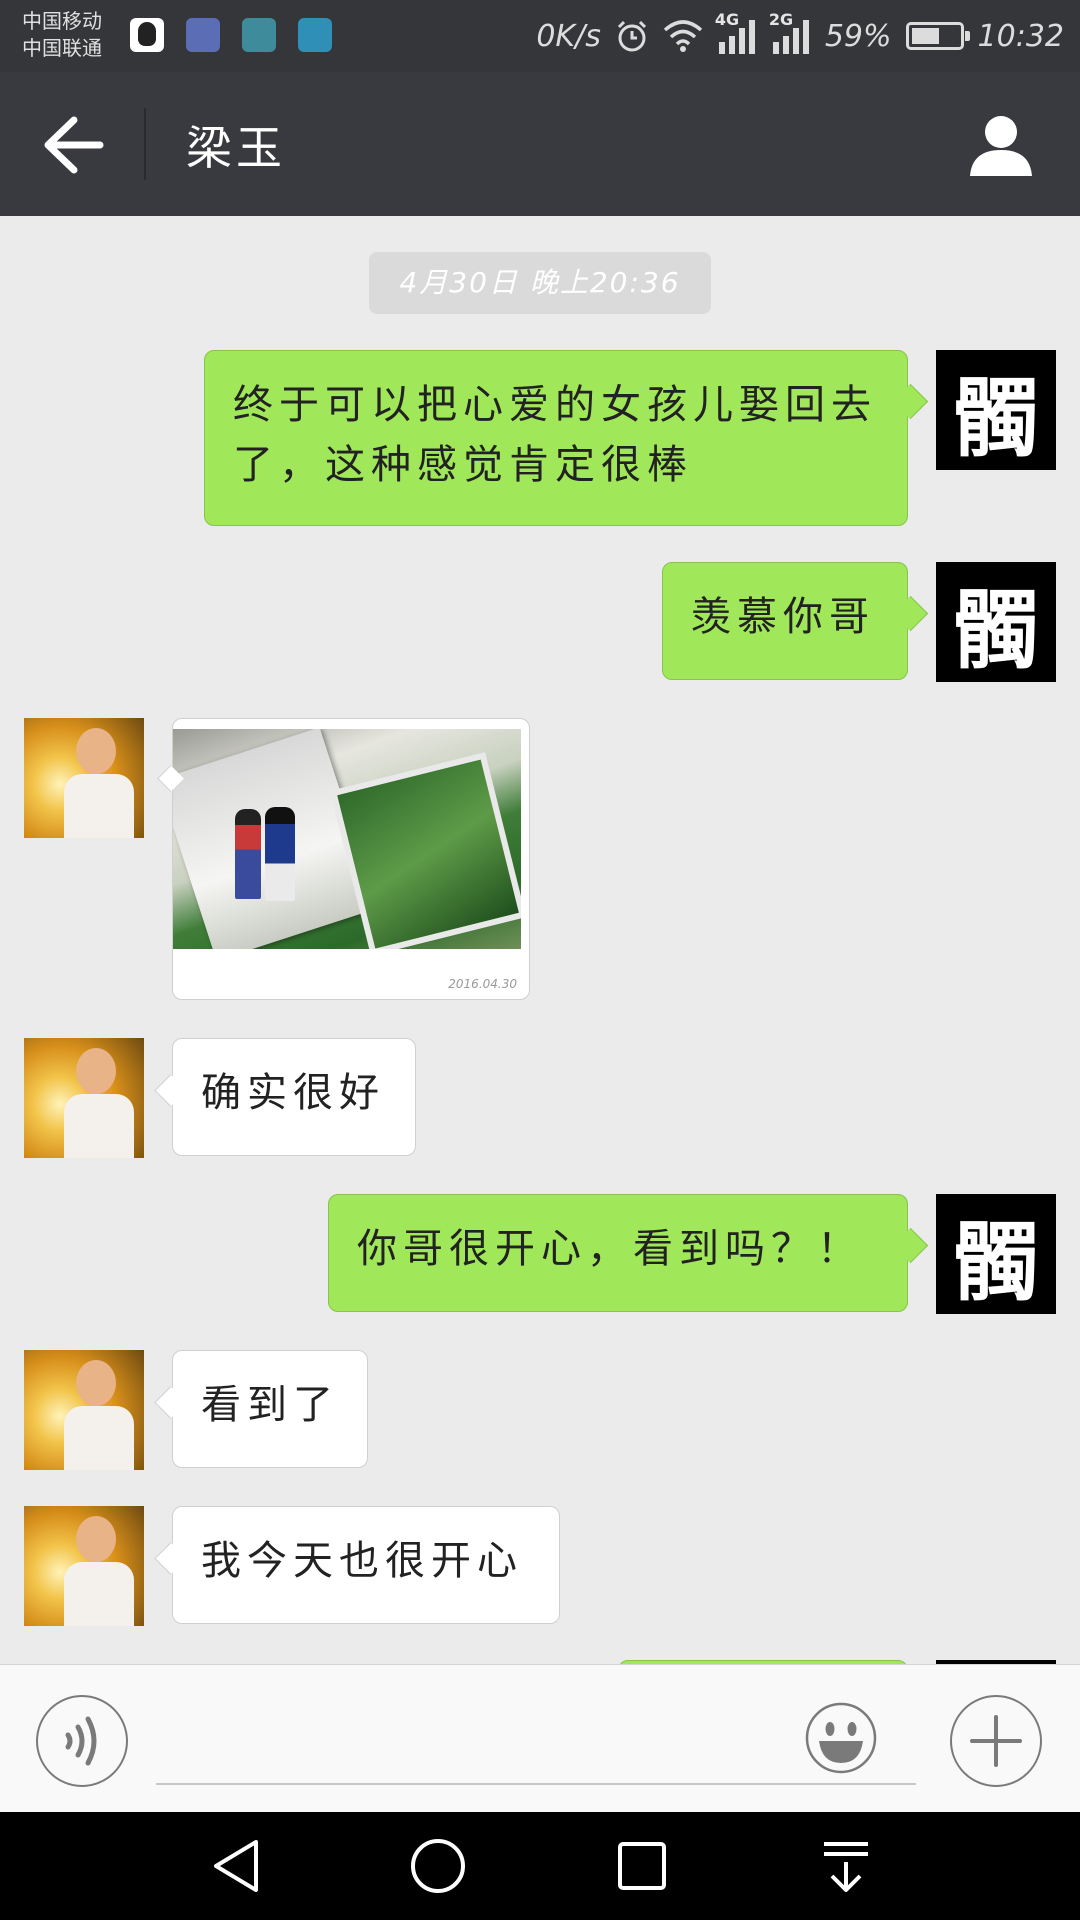 This screenshot has height=1920, width=1080. What do you see at coordinates (438, 1866) in the screenshot?
I see `home-circle-icon` at bounding box center [438, 1866].